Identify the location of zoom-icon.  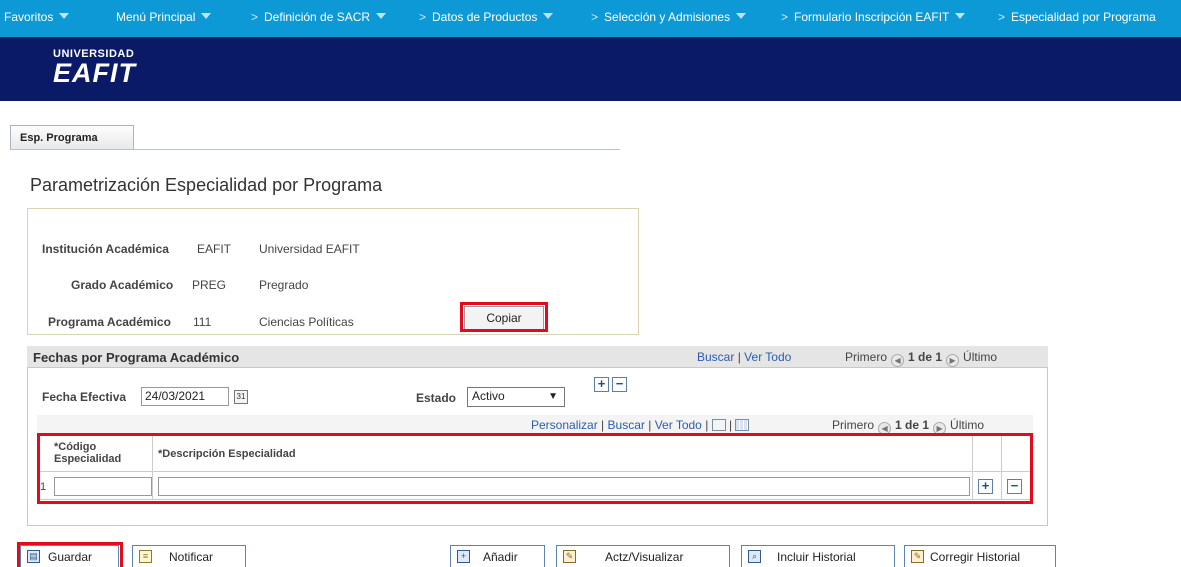
(718, 425).